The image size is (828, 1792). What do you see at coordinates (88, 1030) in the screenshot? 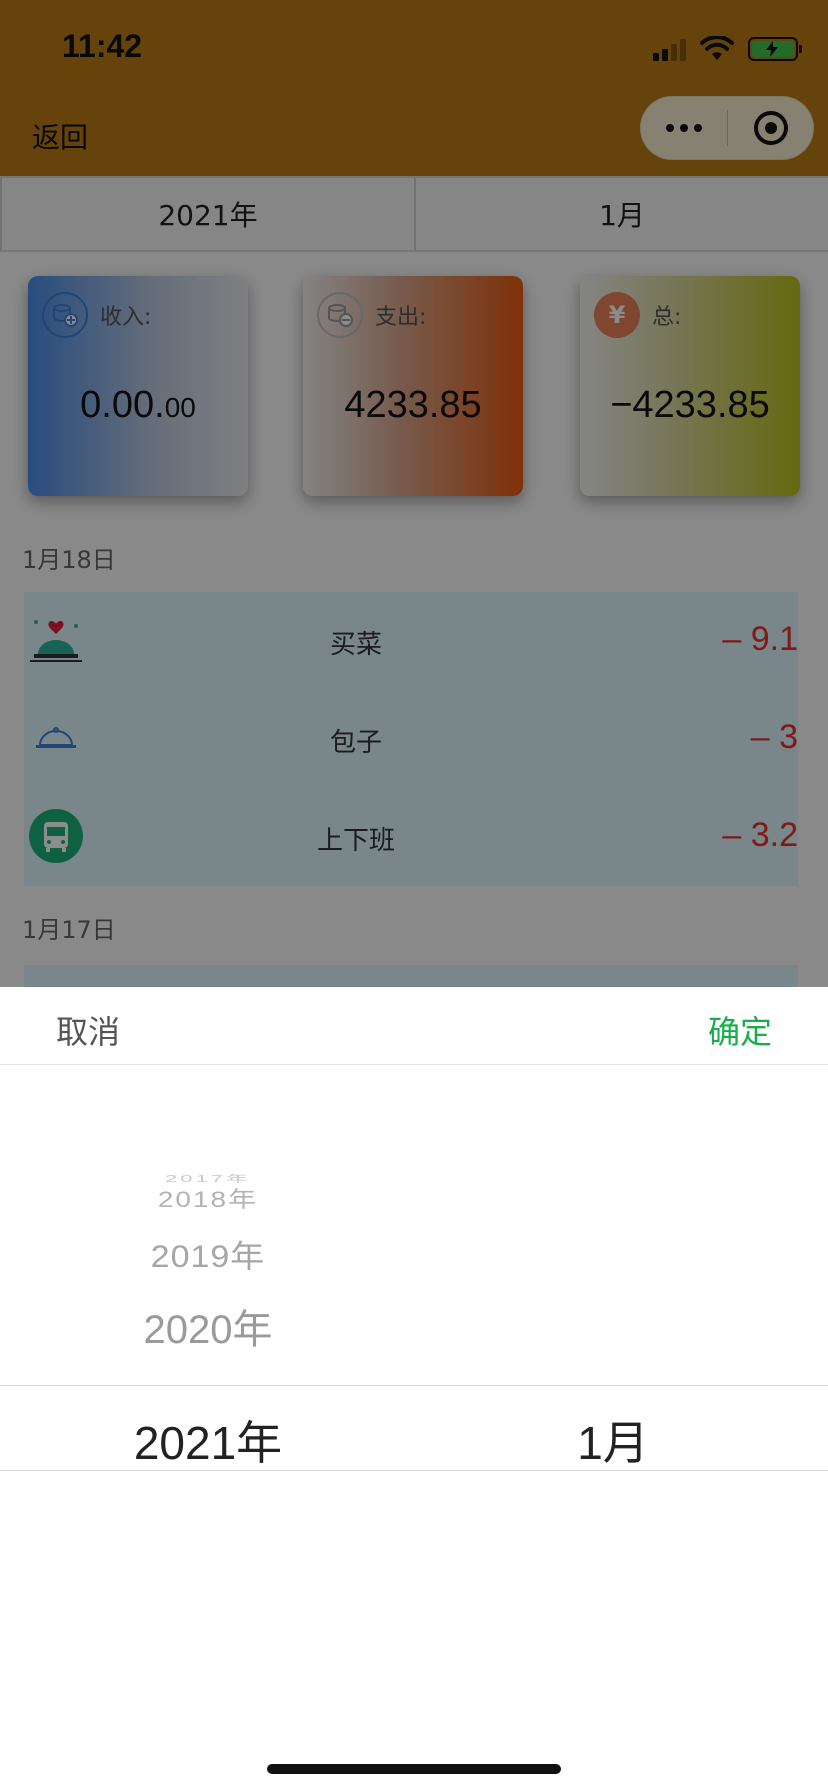
I see `cancel-button: 取消` at bounding box center [88, 1030].